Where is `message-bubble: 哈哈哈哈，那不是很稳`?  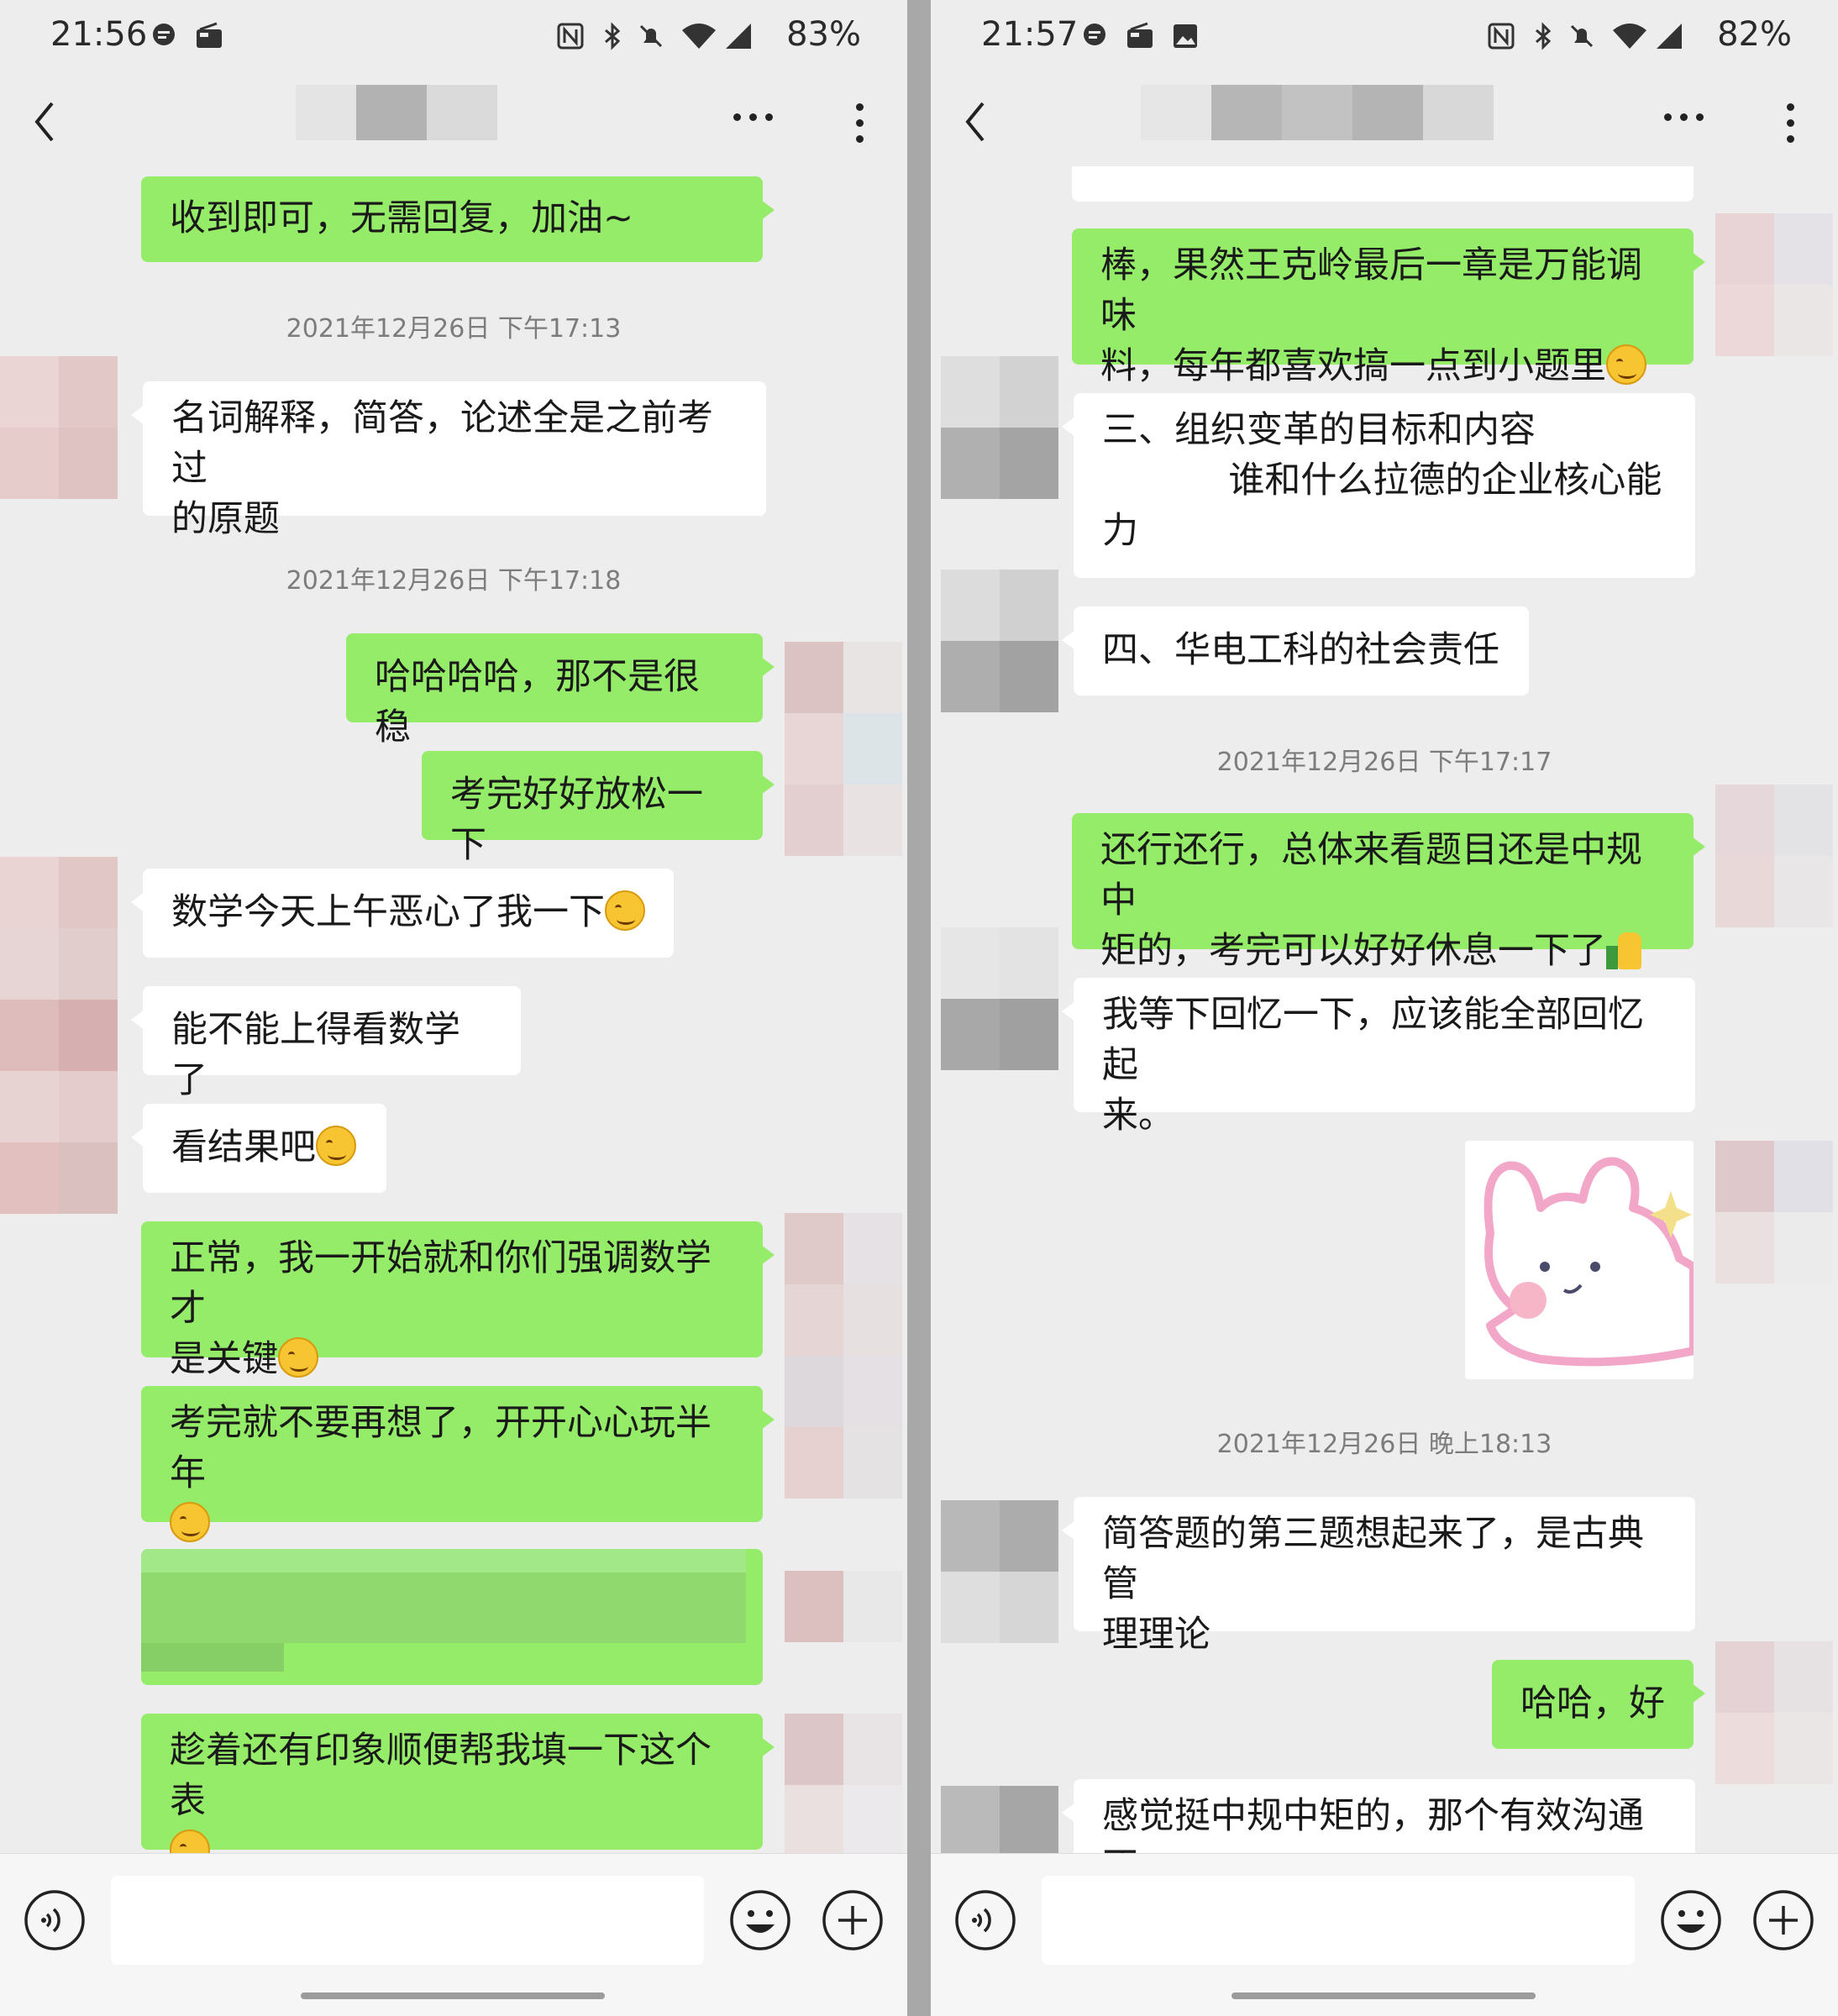 message-bubble: 哈哈哈哈，那不是很稳 is located at coordinates (560, 690).